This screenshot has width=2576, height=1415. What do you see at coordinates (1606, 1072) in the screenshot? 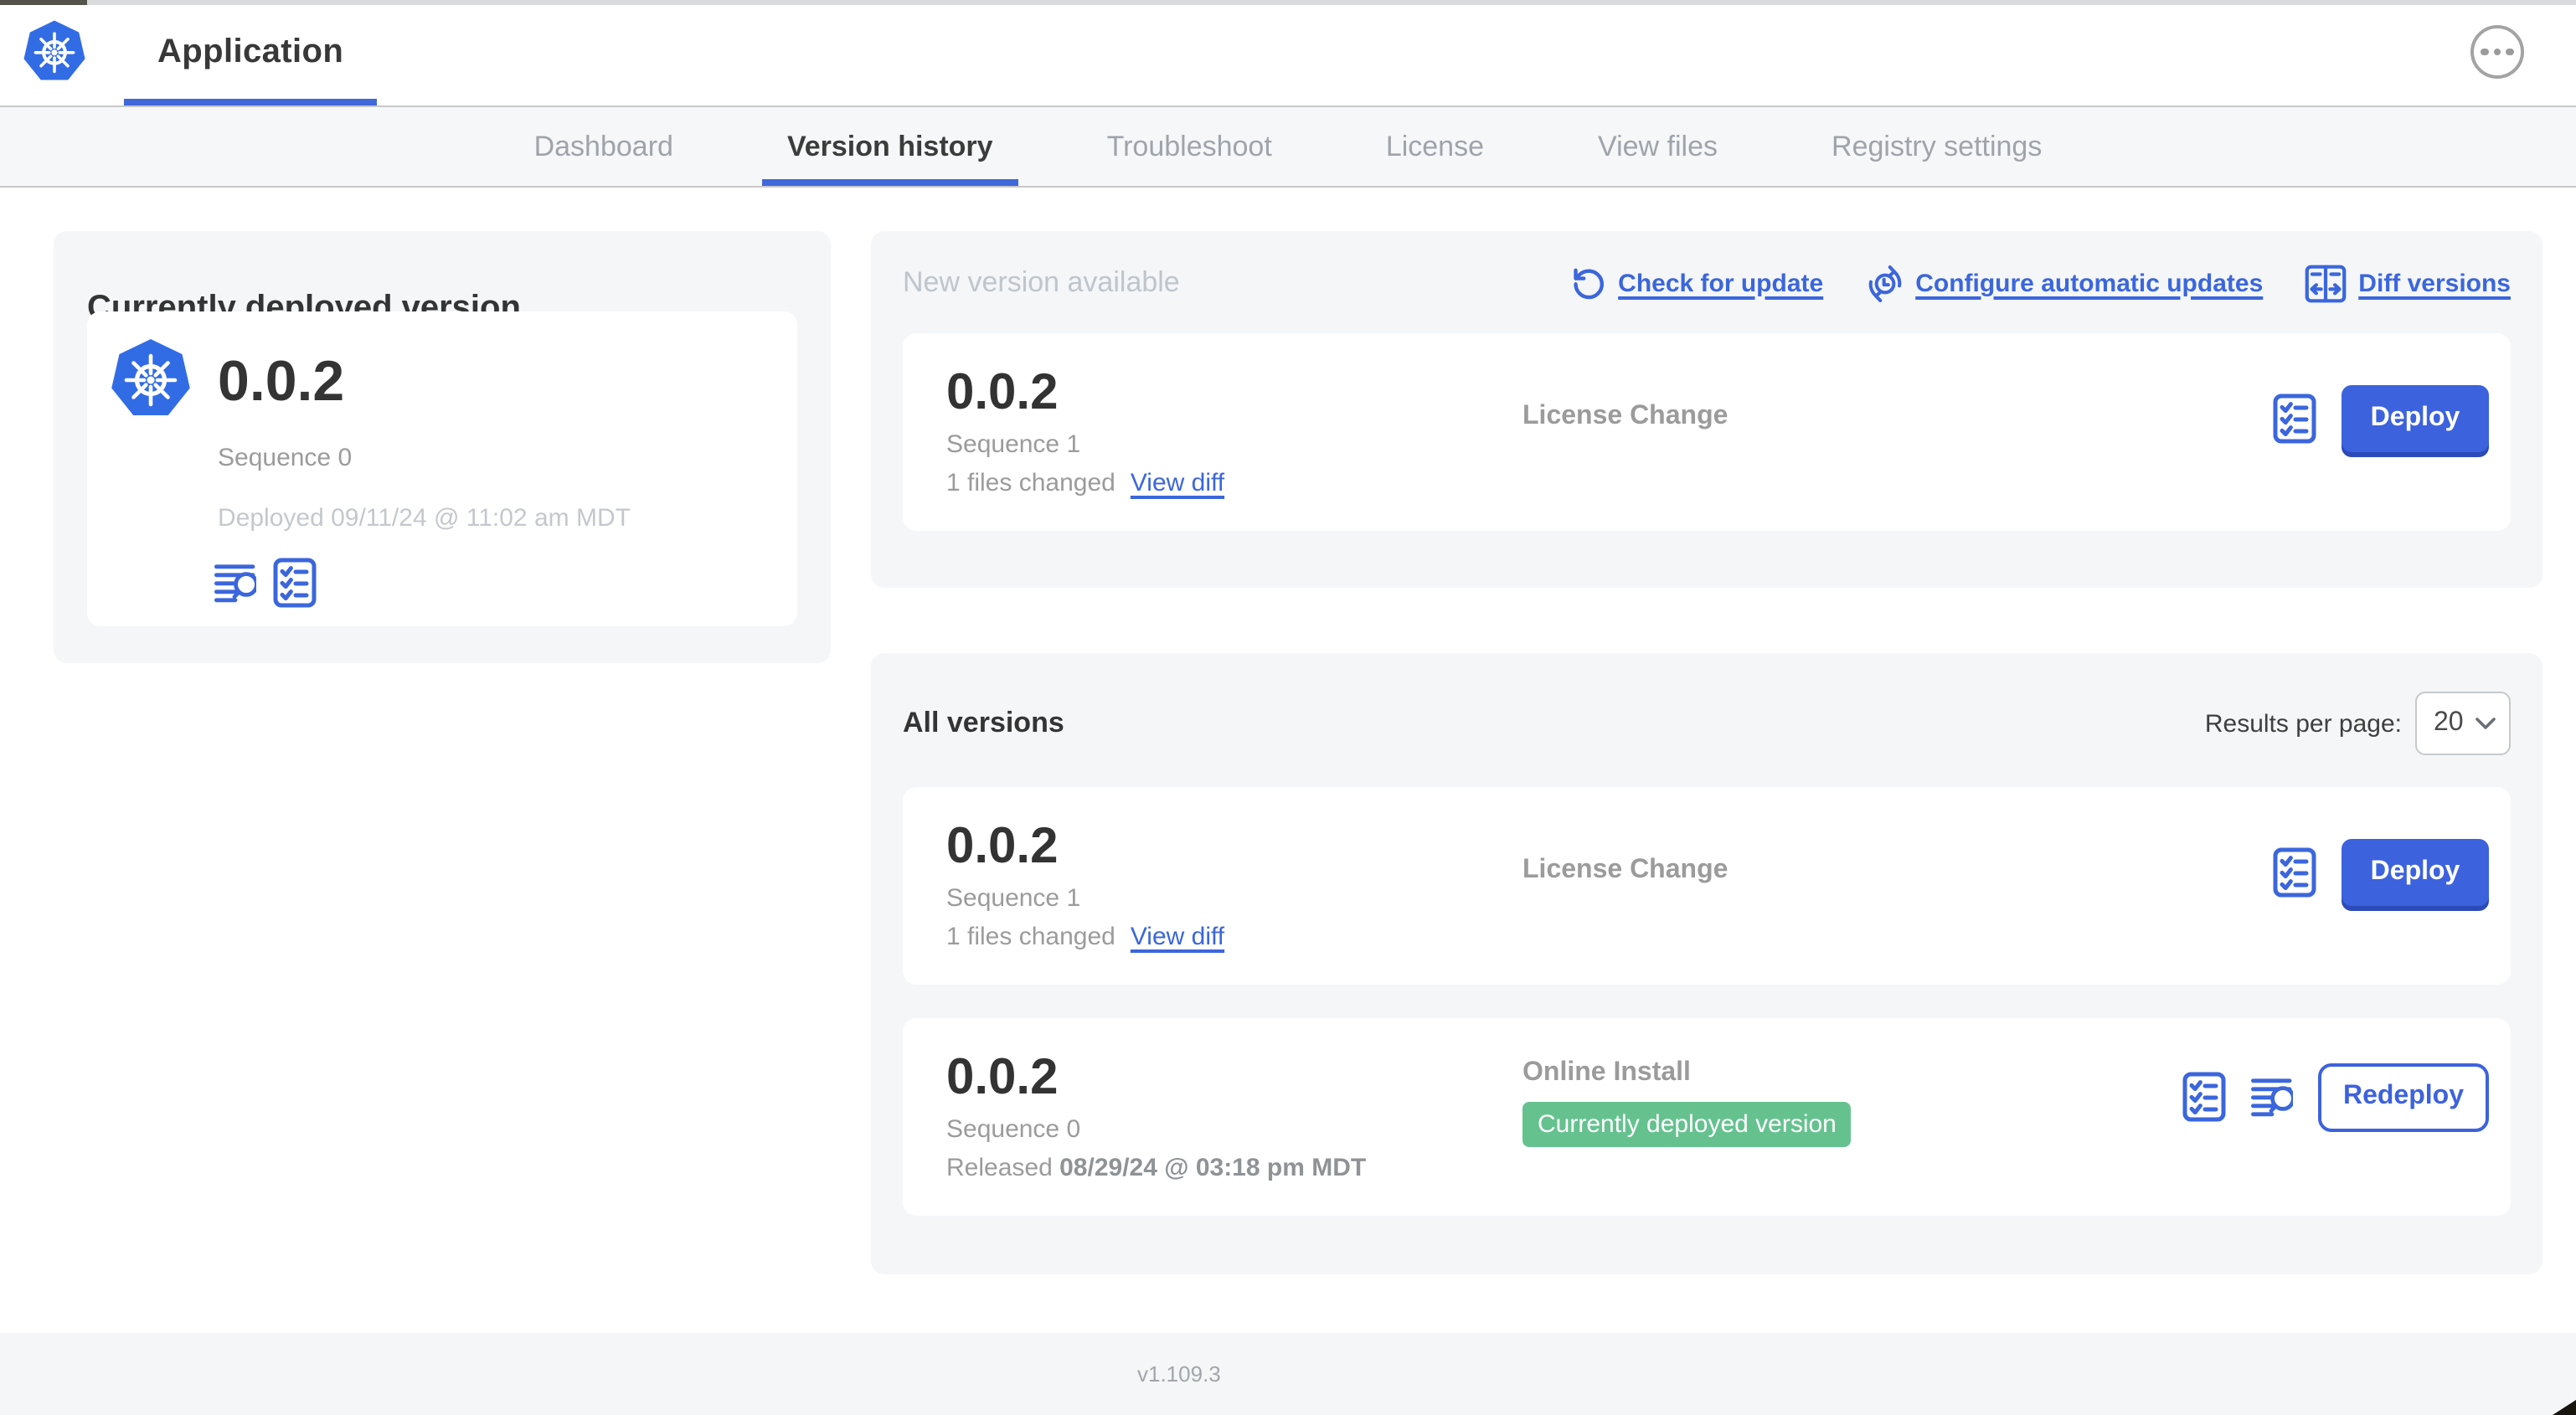
I see `version-source-label: Online Install` at bounding box center [1606, 1072].